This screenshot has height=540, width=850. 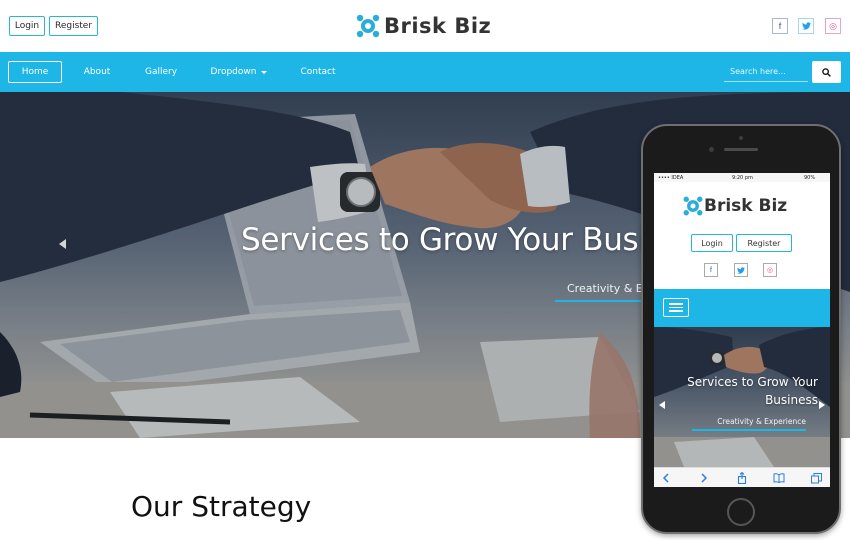 I want to click on mobile-logo-text: Brisk Biz, so click(x=746, y=206).